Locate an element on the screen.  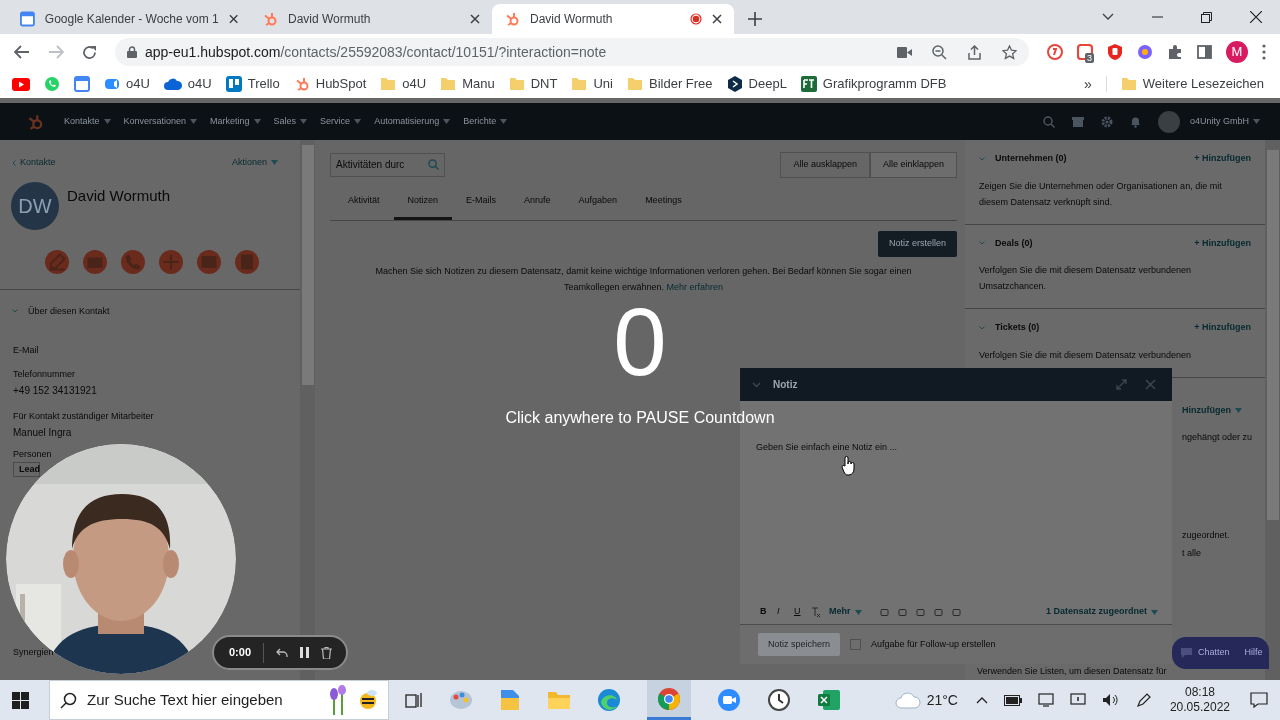
cloud-icon is located at coordinates (907, 700).